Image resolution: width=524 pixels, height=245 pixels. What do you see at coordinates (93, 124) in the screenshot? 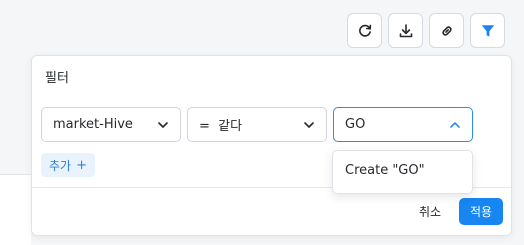
I see `field-select-value: market-Hive` at bounding box center [93, 124].